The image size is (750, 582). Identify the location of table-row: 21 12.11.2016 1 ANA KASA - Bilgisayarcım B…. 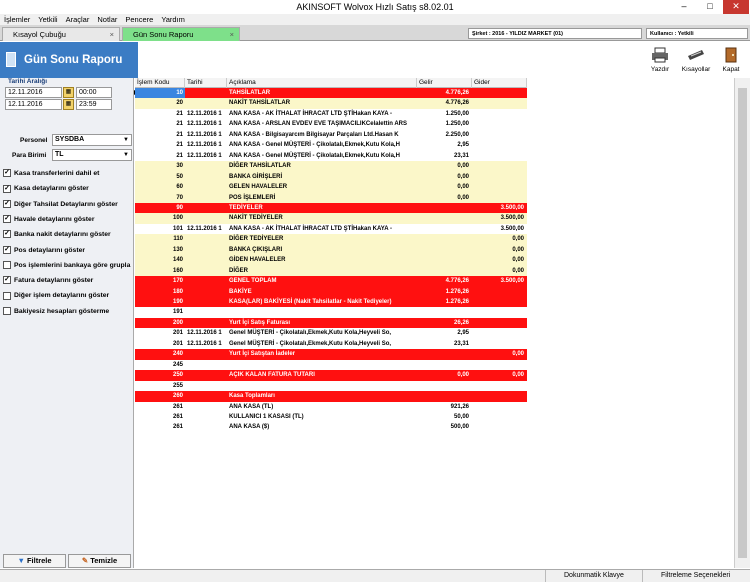
(331, 135).